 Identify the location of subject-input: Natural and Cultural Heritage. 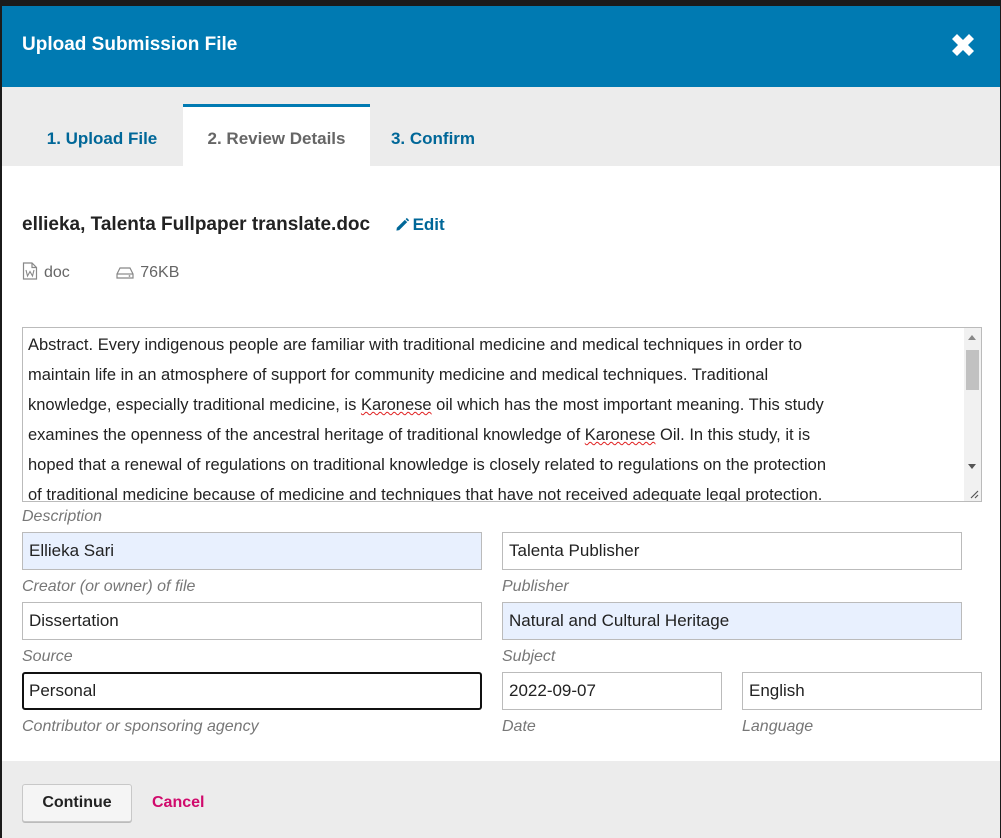
(732, 621).